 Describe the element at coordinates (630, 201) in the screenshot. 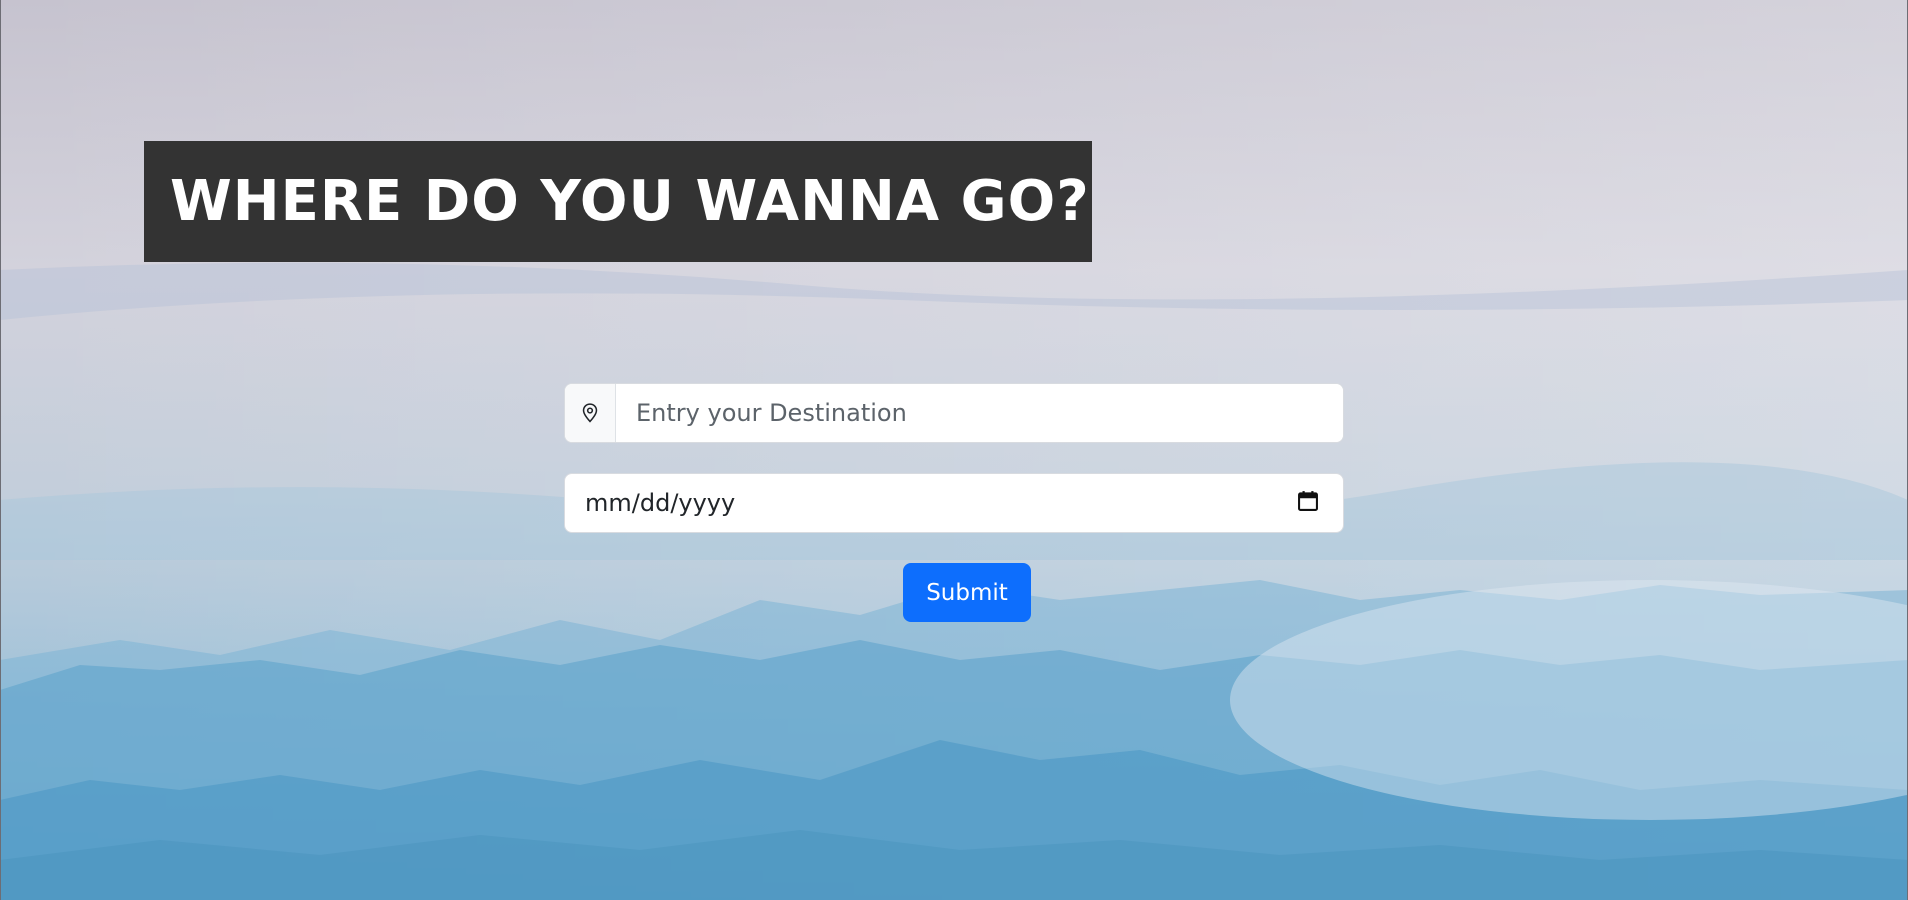

I see `page-heading: WHERE DO YOU WANNA GO?` at that location.